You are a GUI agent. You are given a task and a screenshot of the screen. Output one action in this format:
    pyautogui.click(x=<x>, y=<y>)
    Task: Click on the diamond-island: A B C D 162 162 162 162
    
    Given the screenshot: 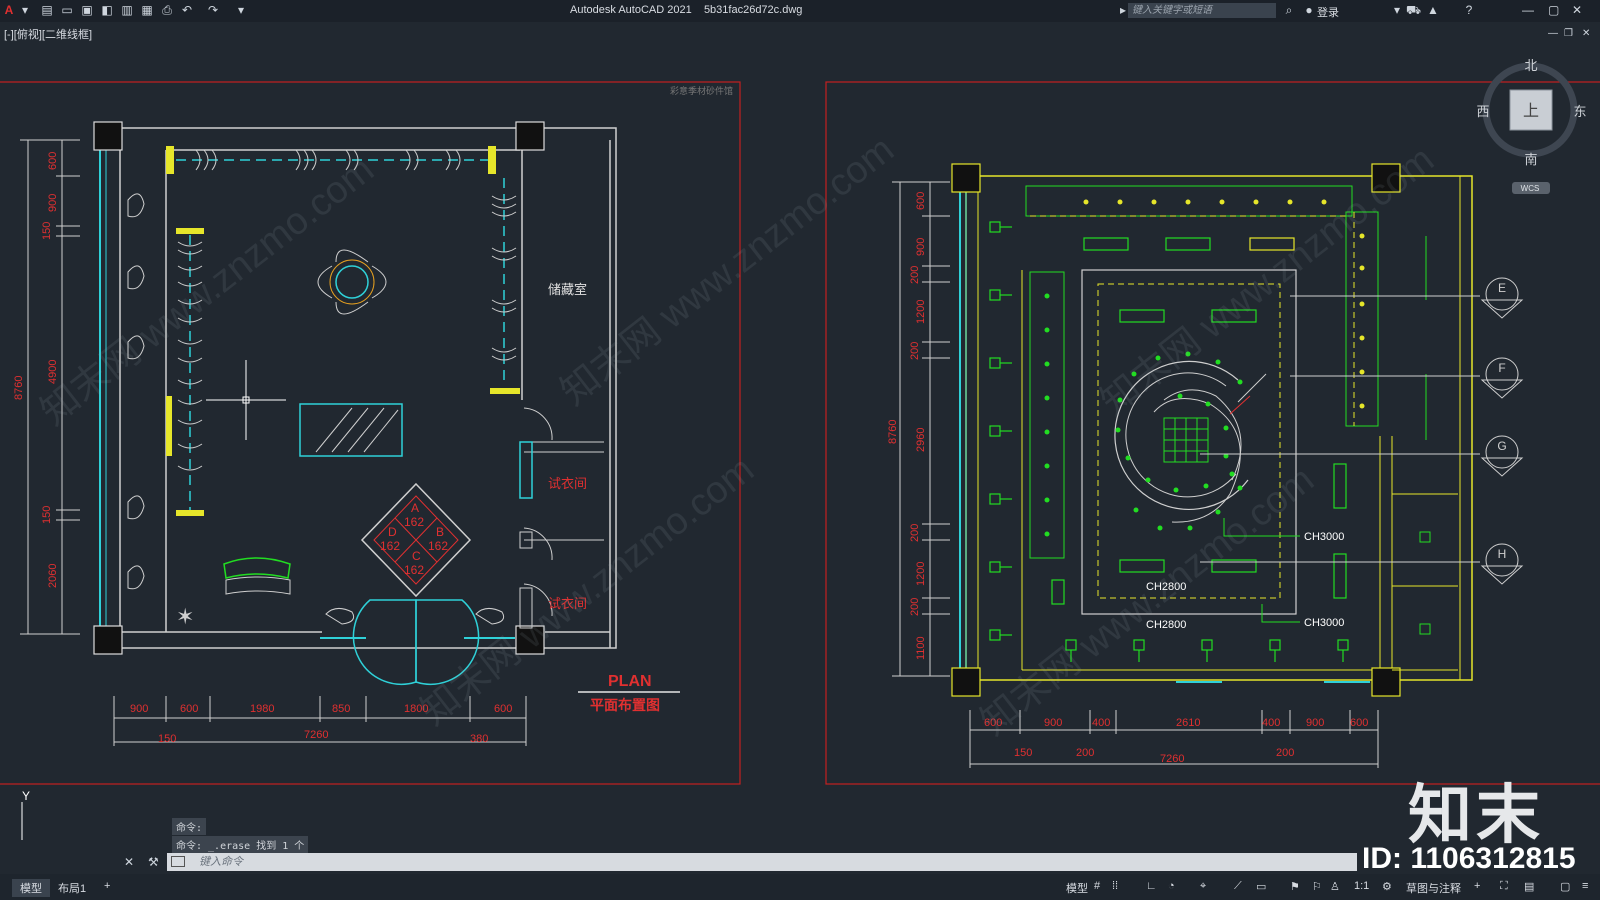 What is the action you would take?
    pyautogui.click(x=416, y=540)
    